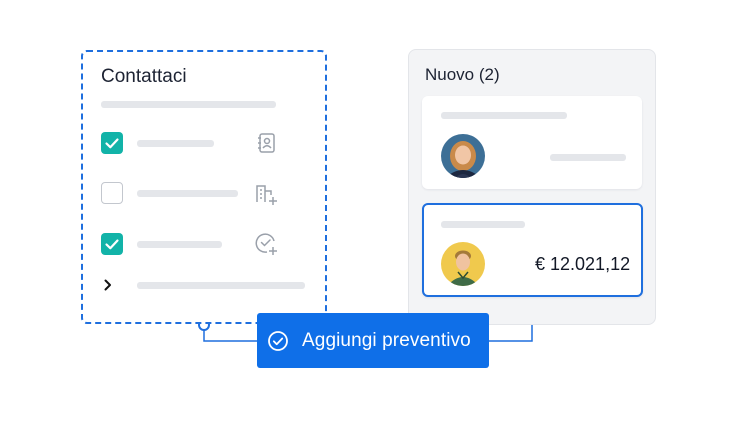 The height and width of the screenshot is (421, 736). Describe the element at coordinates (221, 285) in the screenshot. I see `row-4-label-placeholder` at that location.